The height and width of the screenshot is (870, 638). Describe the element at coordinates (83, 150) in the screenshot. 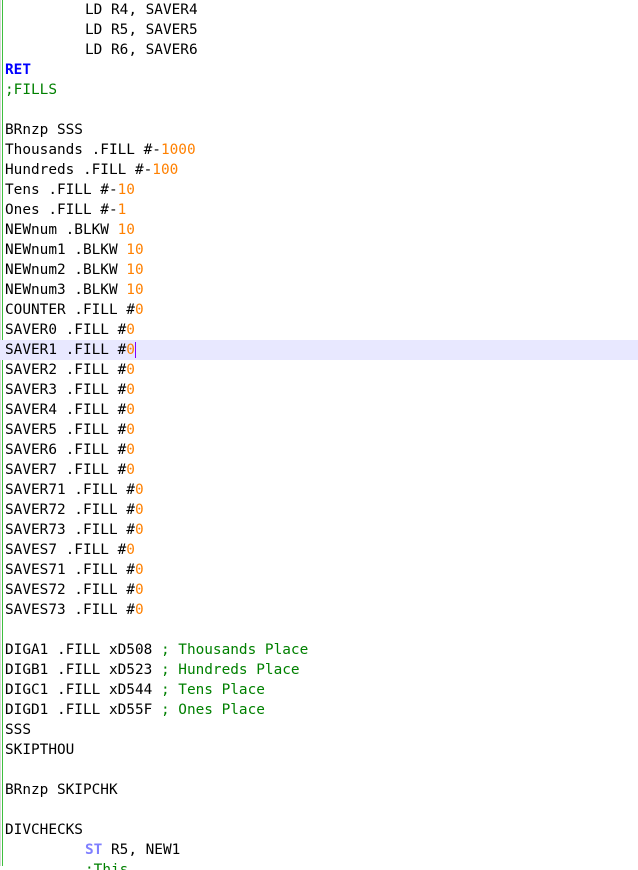

I see `code-text: Thousands .FILL #-` at that location.